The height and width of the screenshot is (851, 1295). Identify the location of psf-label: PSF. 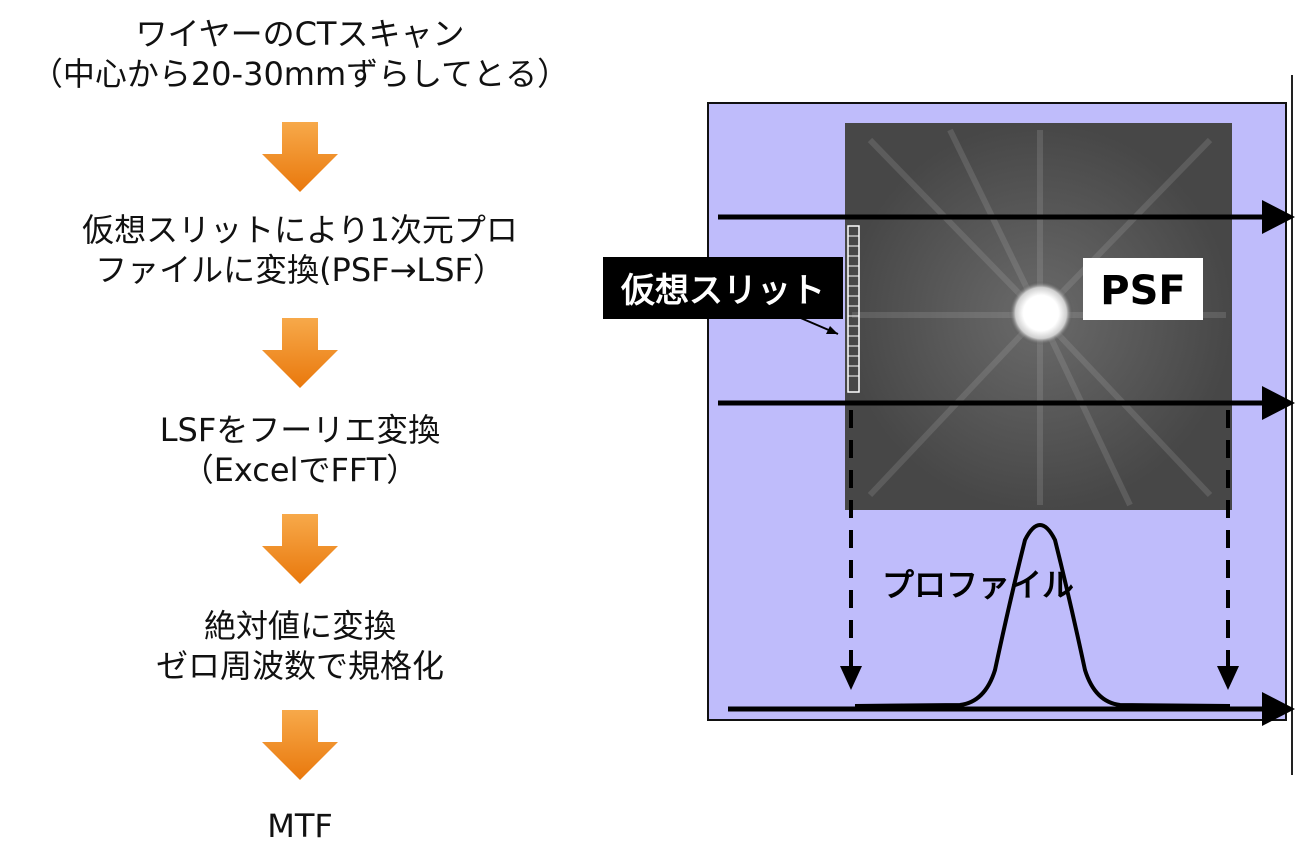
(1142, 291).